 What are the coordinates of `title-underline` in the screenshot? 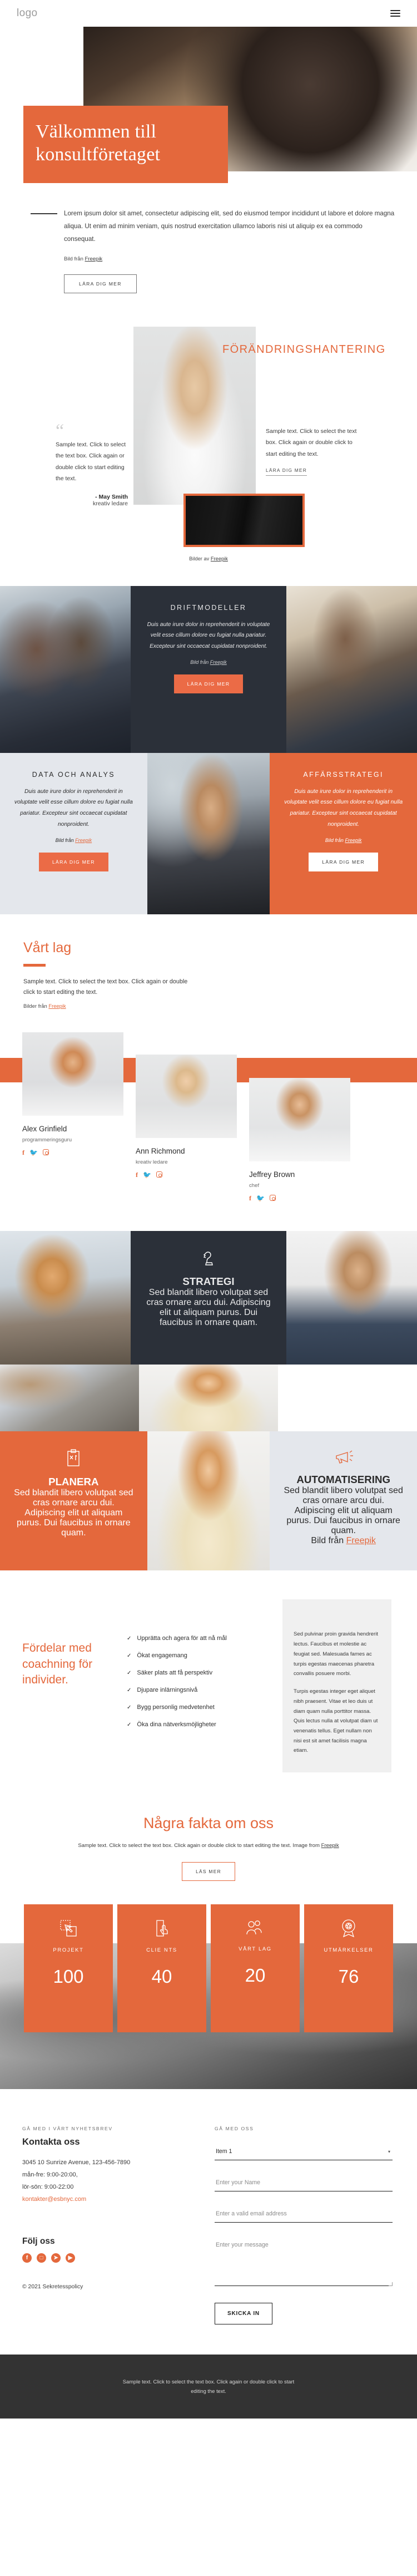 It's located at (34, 965).